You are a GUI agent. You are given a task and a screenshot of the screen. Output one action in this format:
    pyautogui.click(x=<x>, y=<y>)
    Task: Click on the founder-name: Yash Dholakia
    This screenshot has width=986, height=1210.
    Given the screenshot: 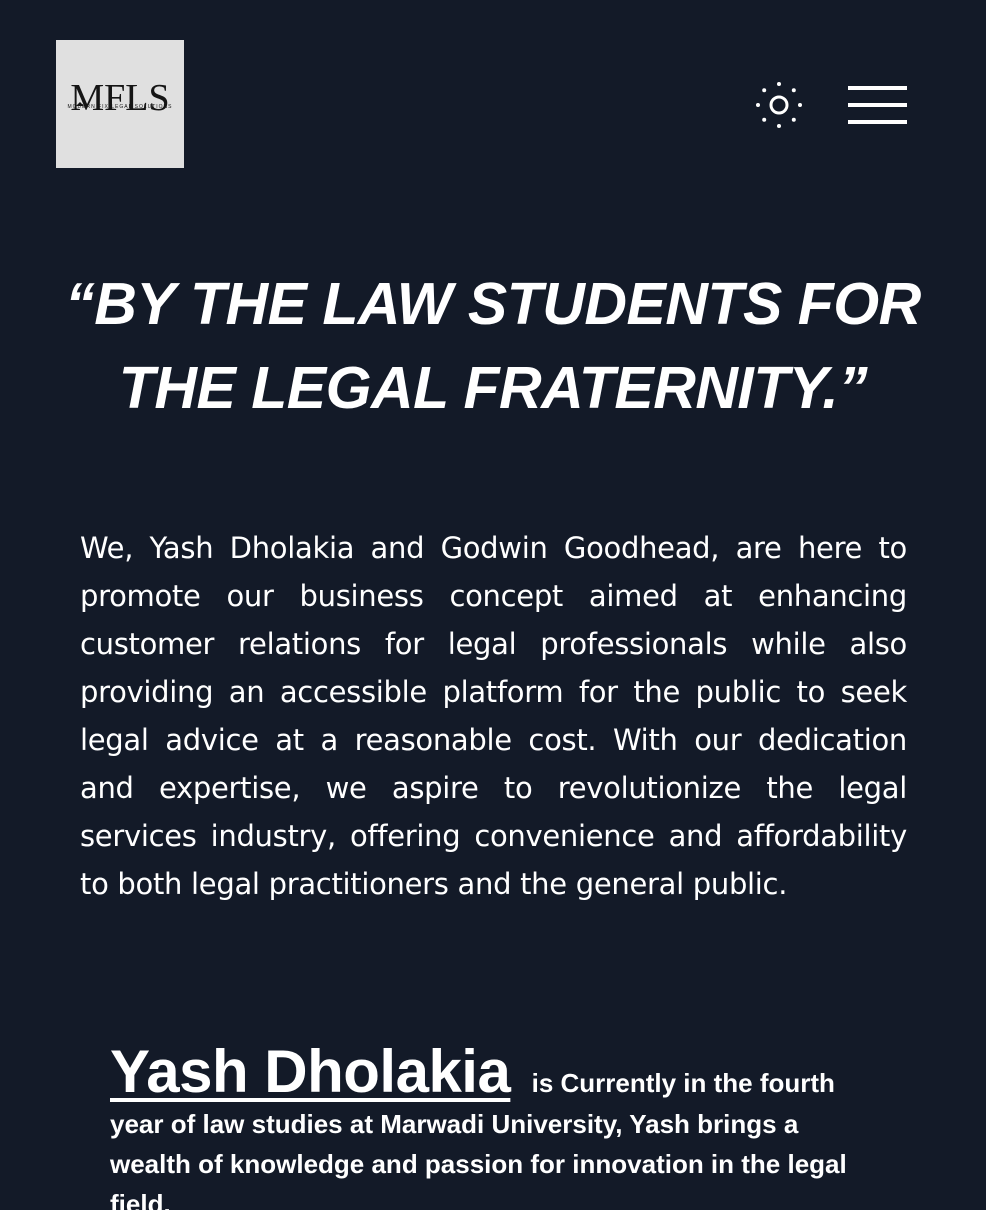 What is the action you would take?
    pyautogui.click(x=310, y=1071)
    